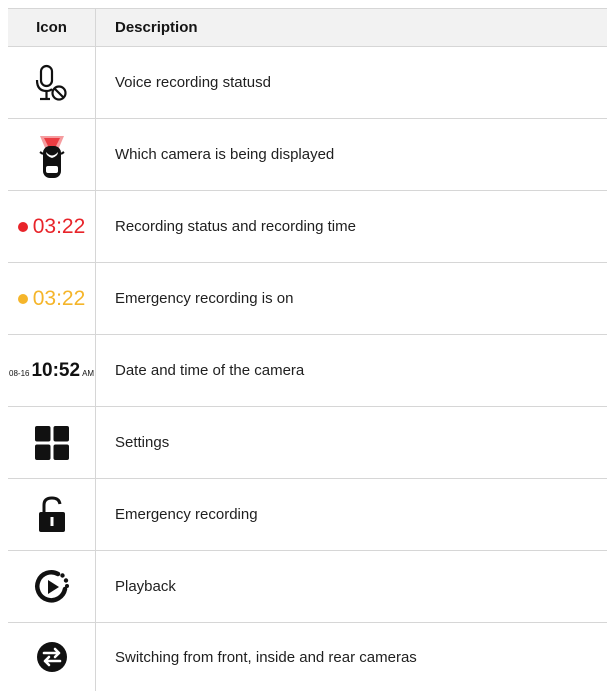 This screenshot has height=691, width=607. Describe the element at coordinates (51, 657) in the screenshot. I see `switch-arrows-icon` at that location.